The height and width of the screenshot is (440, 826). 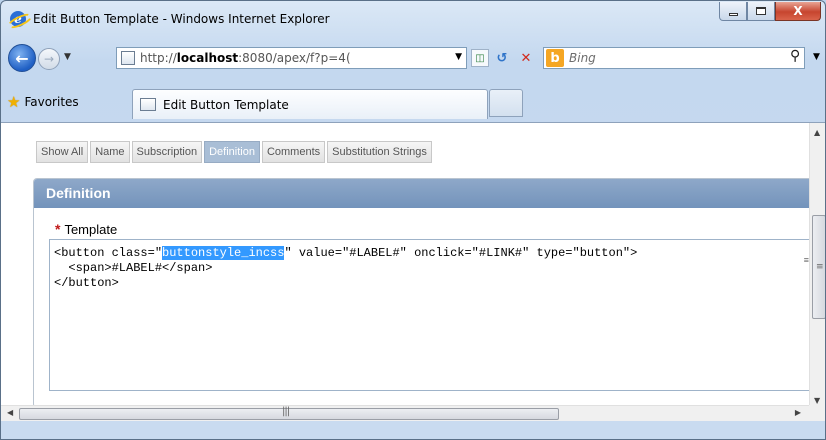 I want to click on vertical-scrollbar: ▲ ≡ ▼, so click(x=817, y=265).